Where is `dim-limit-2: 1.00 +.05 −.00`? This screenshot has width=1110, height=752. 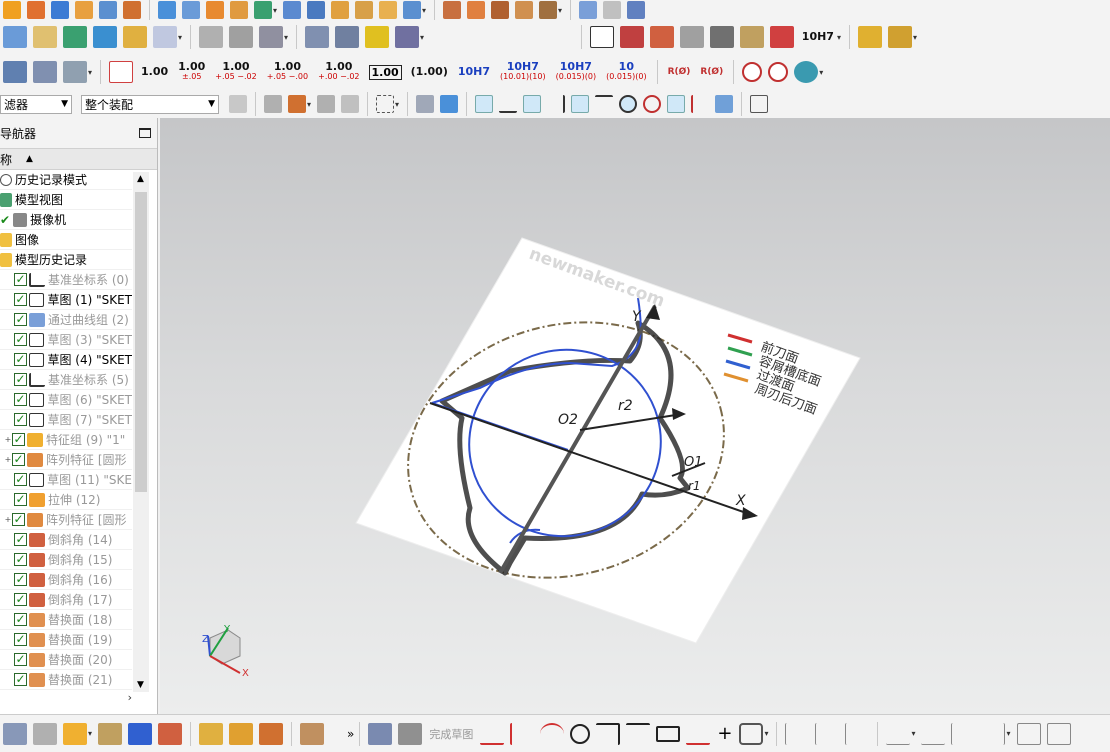
dim-limit-2: 1.00 +.05 −.00 is located at coordinates (287, 71).